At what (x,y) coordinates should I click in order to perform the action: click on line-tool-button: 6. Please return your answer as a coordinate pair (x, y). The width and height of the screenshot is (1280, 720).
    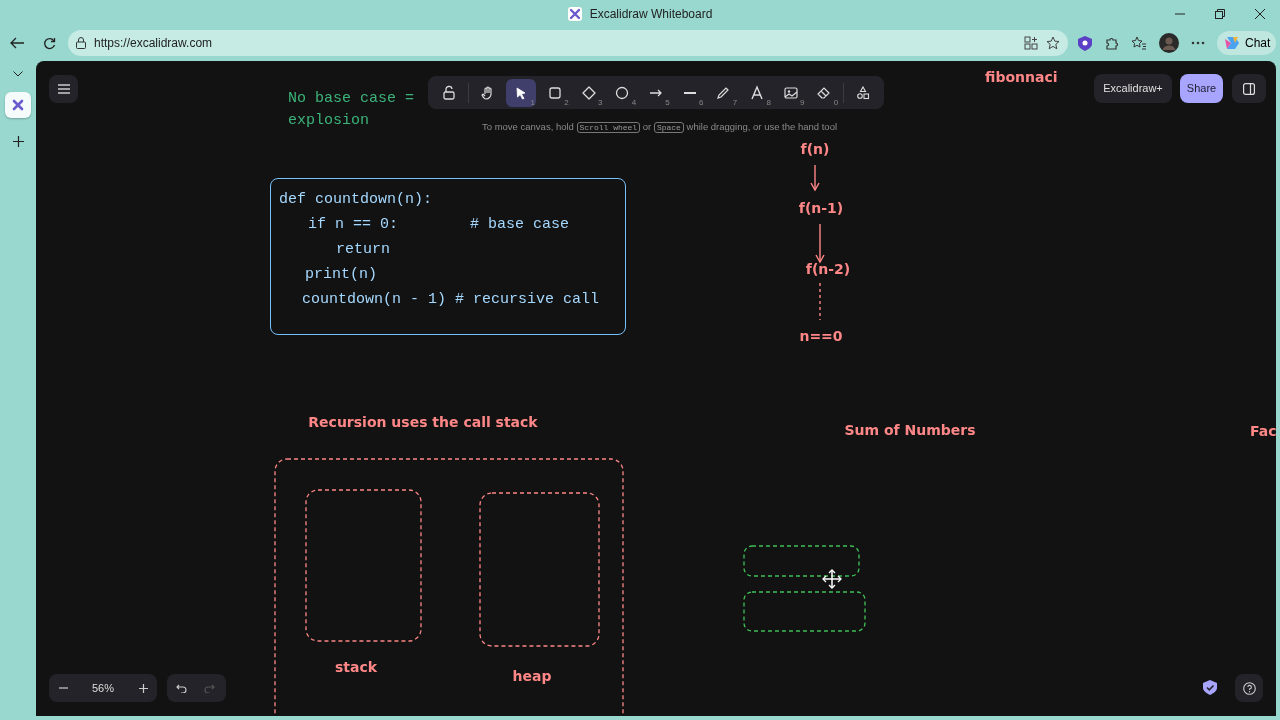
    Looking at the image, I should click on (689, 92).